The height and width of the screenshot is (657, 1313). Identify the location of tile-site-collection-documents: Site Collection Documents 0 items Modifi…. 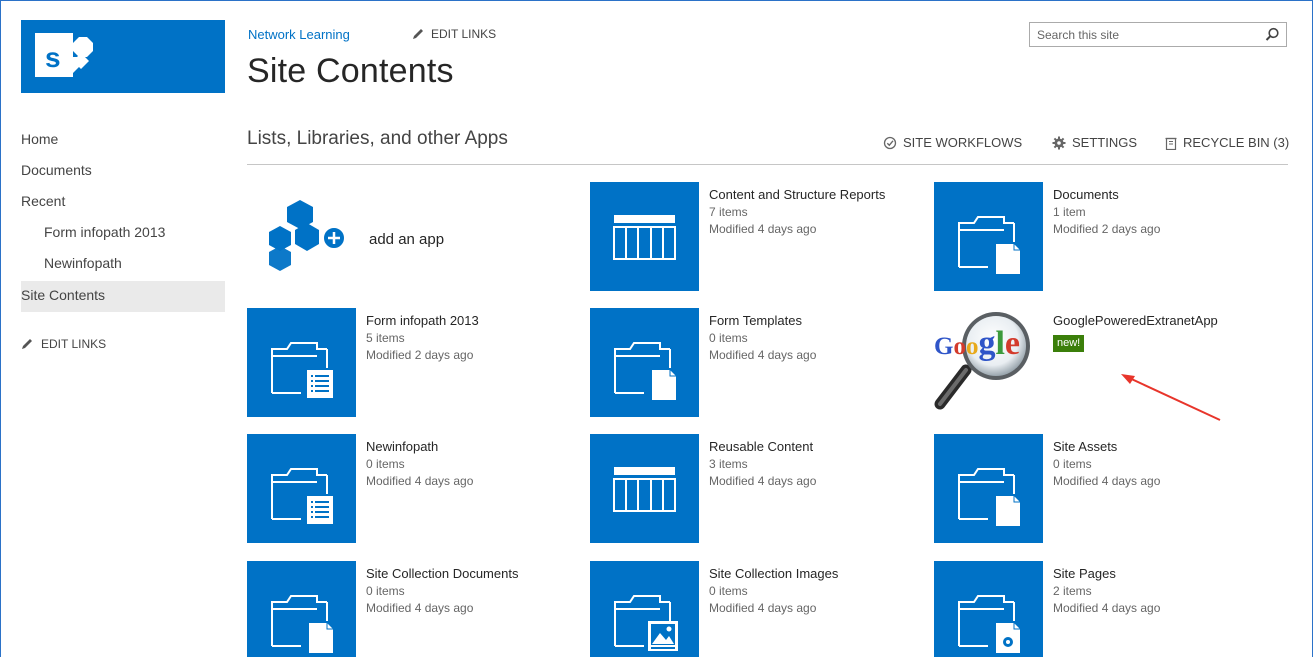
(412, 609).